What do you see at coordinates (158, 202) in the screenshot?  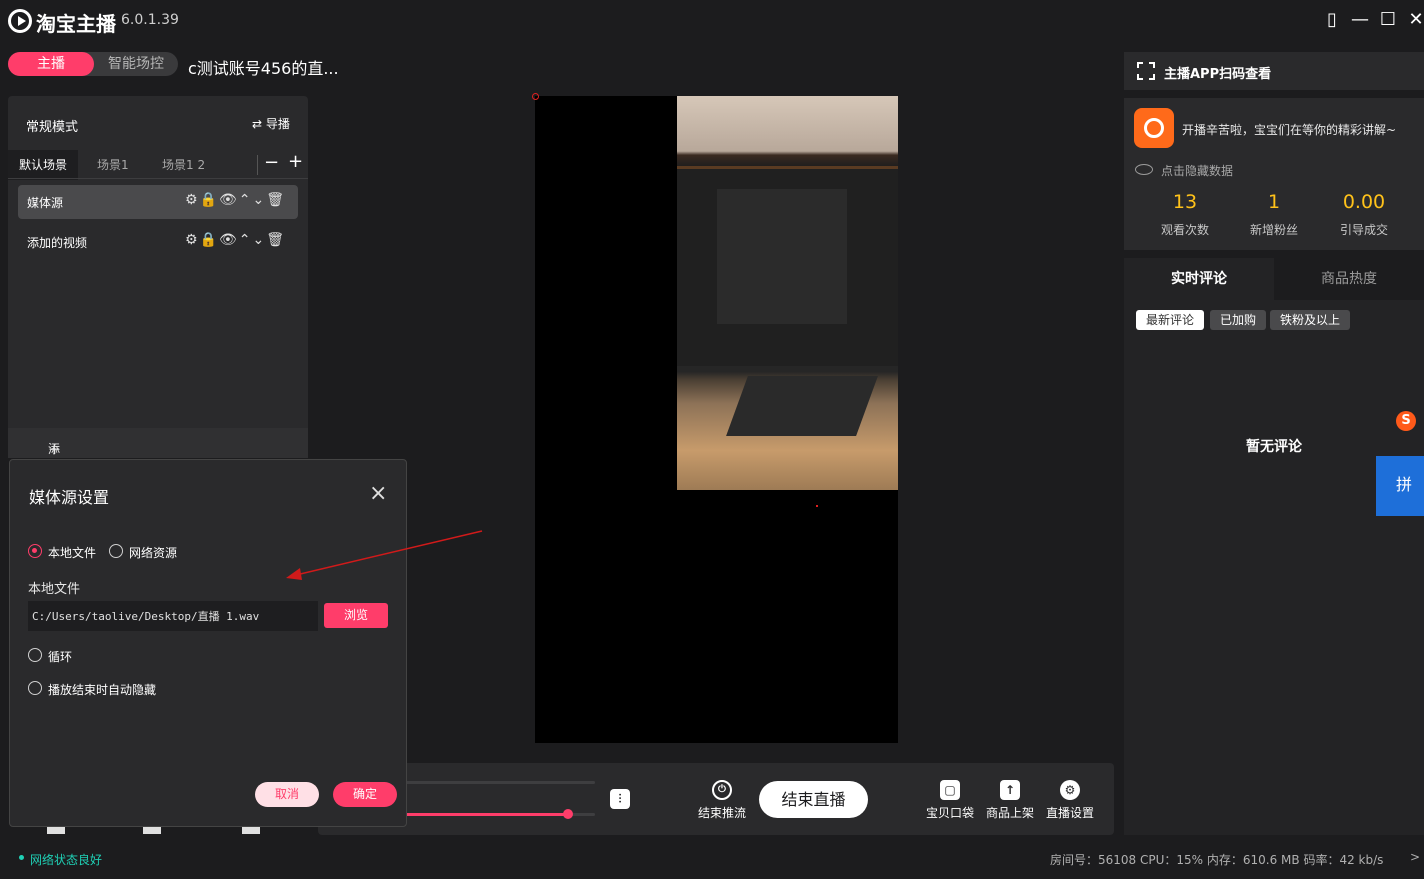 I see `source-row: 媒体源 ⚙🔒👁⌃⌄🗑` at bounding box center [158, 202].